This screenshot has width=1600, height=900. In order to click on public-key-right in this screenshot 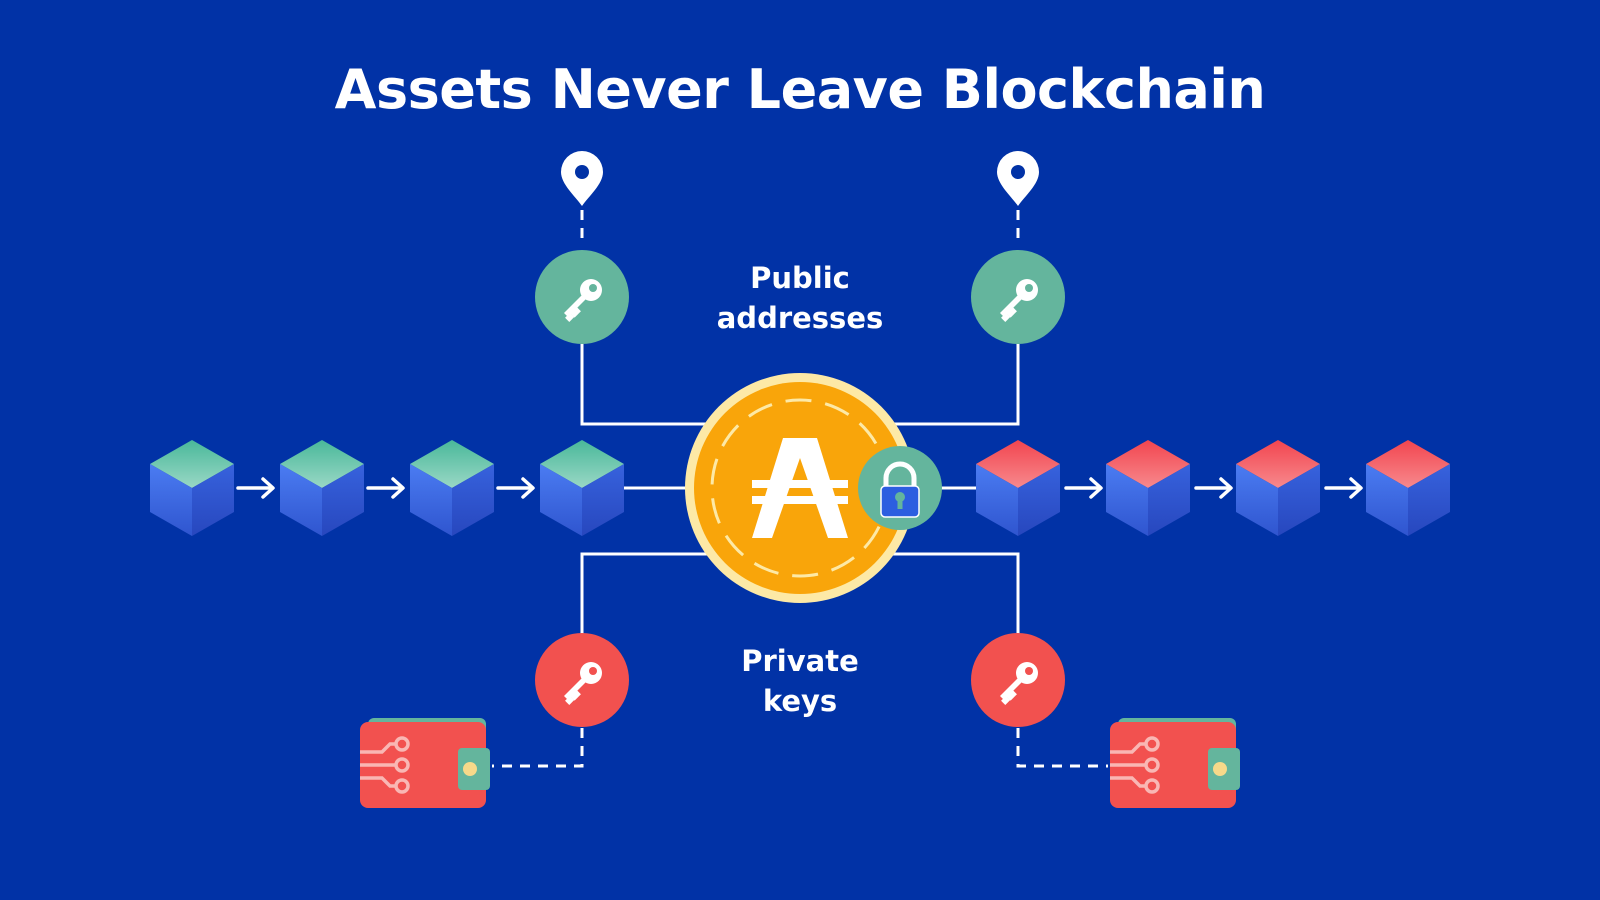, I will do `click(1018, 297)`.